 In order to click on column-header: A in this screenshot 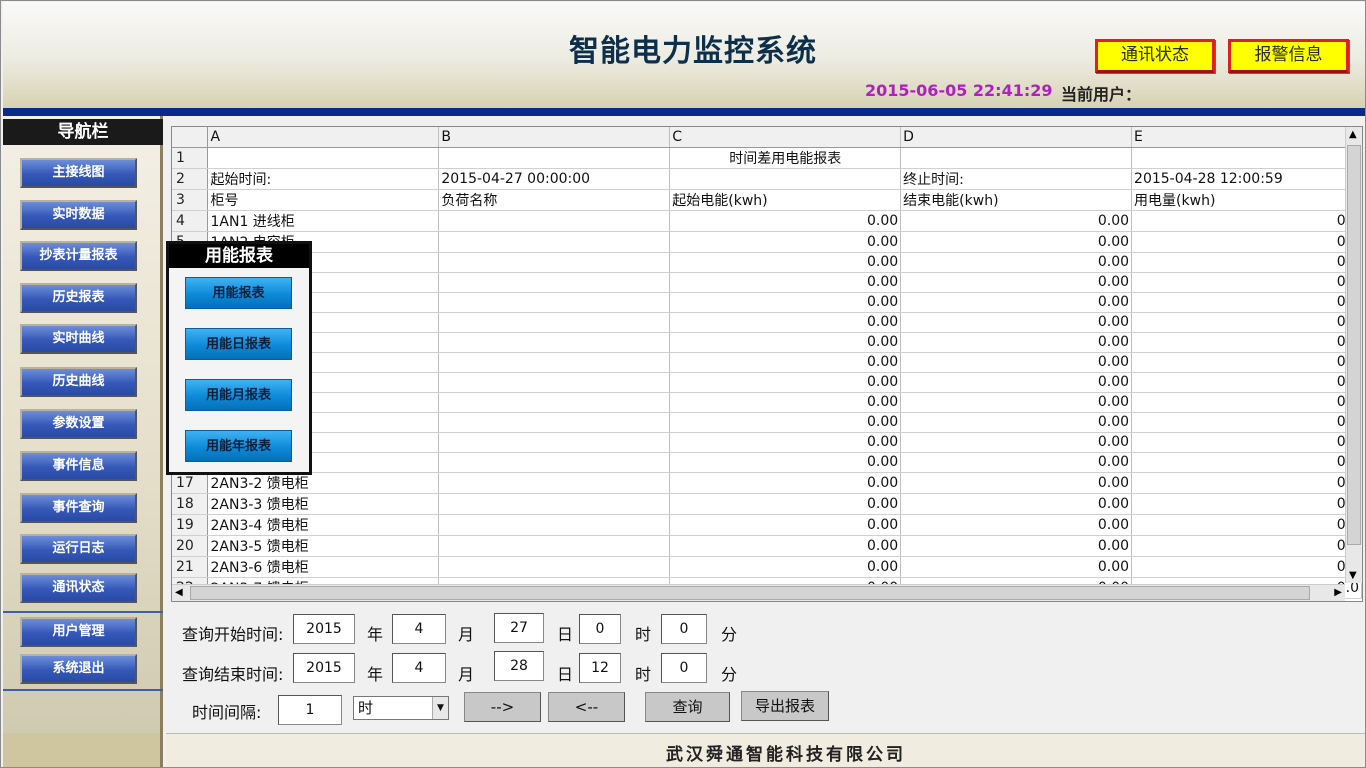, I will do `click(323, 137)`.